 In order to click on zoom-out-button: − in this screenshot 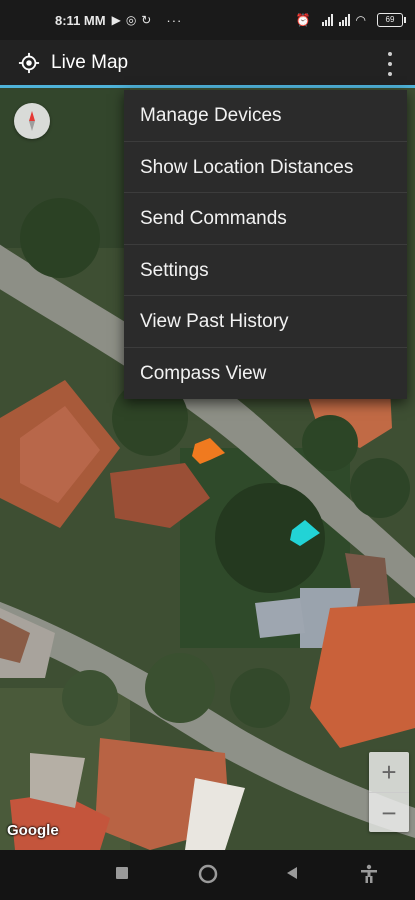, I will do `click(389, 813)`.